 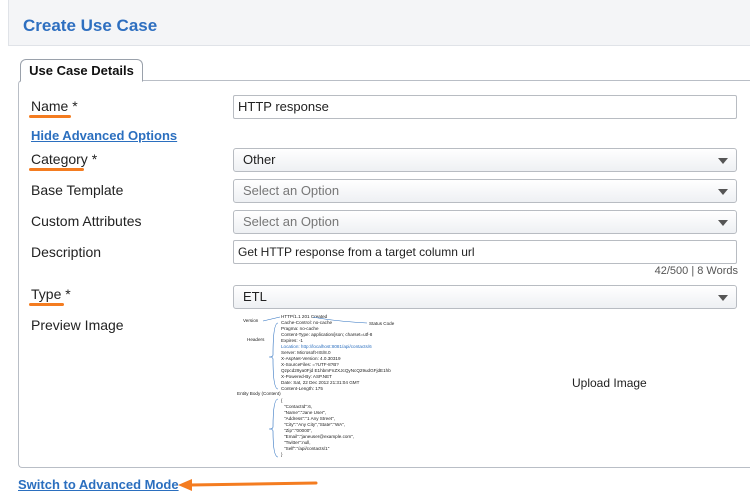 I want to click on body-line: "Twitter":null,, so click(x=297, y=442).